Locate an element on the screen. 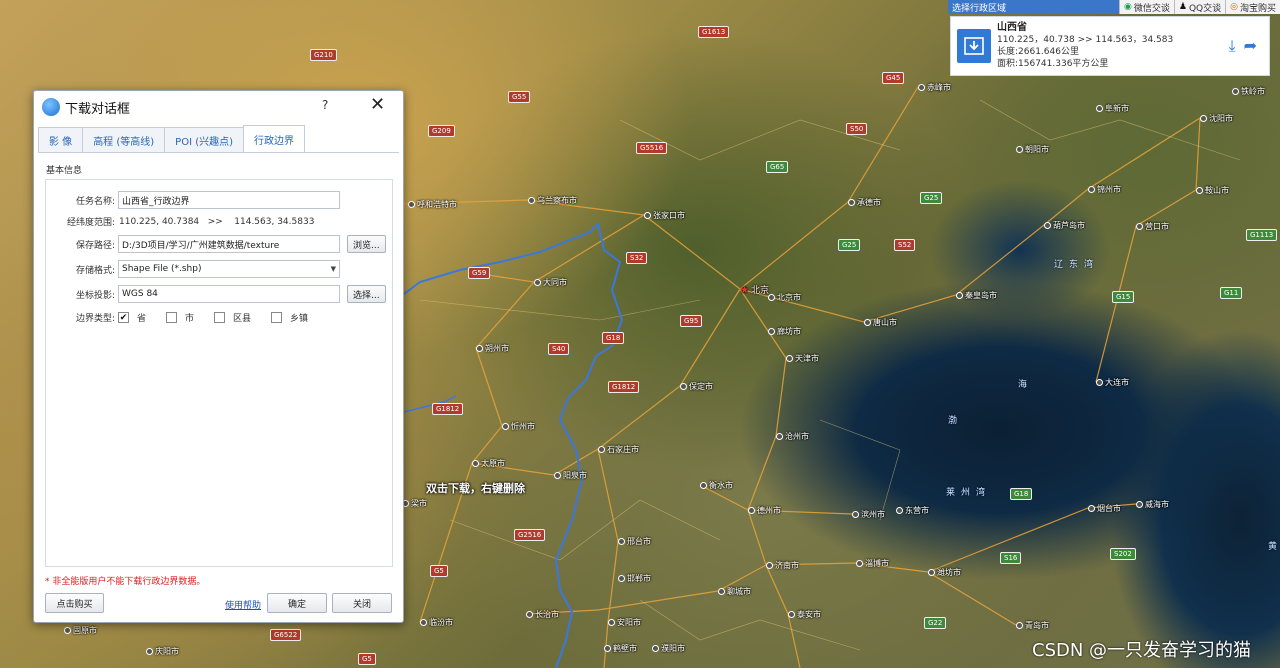 This screenshot has width=1280, height=668. city-label: 泰安市 is located at coordinates (804, 614).